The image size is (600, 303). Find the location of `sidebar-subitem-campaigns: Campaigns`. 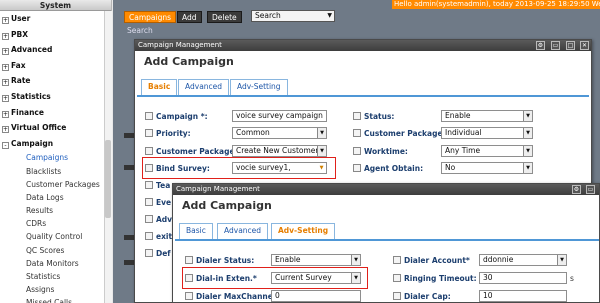

sidebar-subitem-campaigns: Campaigns is located at coordinates (55, 157).